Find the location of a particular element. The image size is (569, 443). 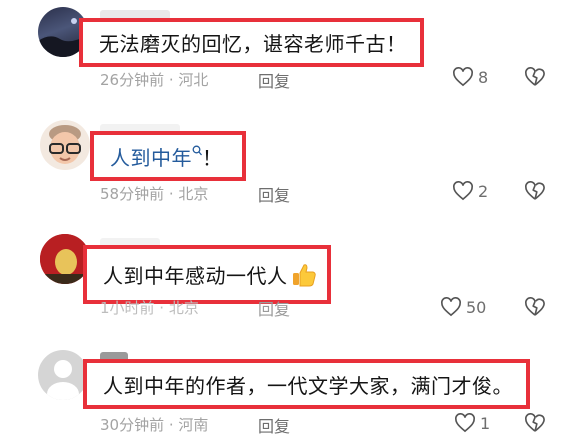

thumbs-up-icon is located at coordinates (304, 274).